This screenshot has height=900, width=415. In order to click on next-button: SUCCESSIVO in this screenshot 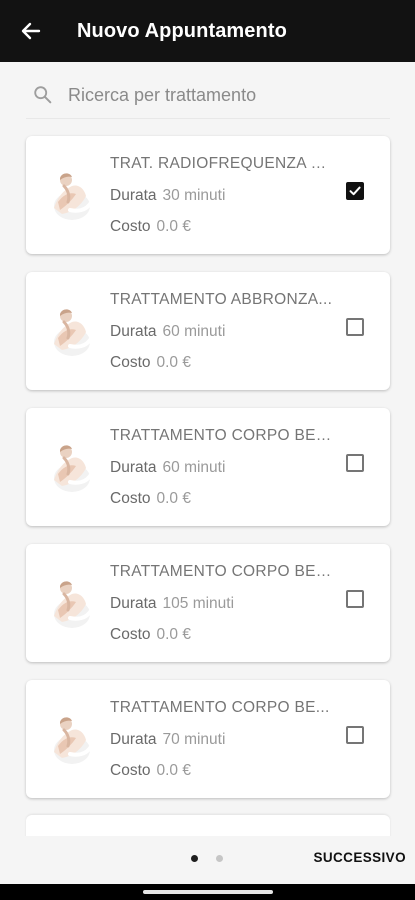, I will do `click(359, 857)`.